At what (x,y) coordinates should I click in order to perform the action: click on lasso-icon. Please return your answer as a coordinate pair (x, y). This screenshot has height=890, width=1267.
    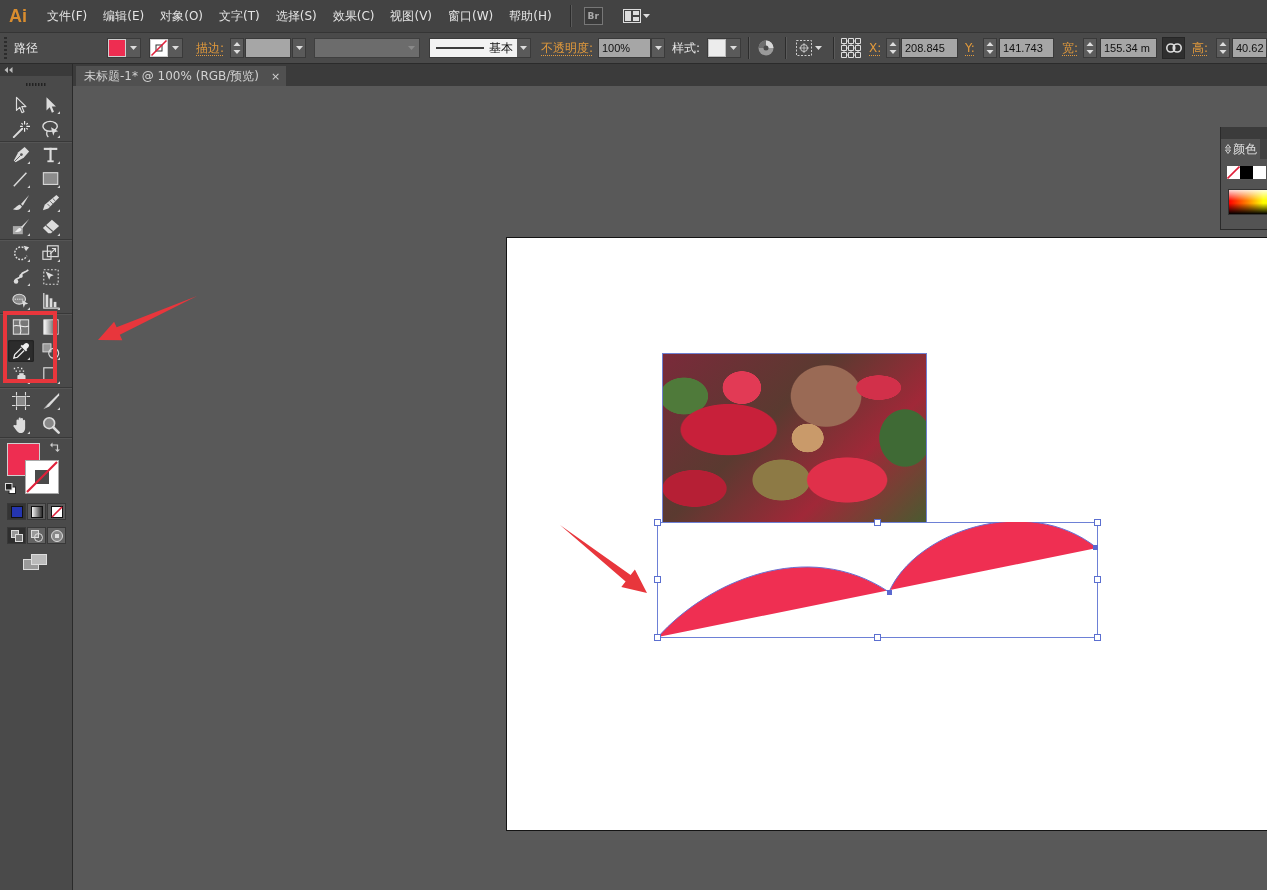
    Looking at the image, I should click on (51, 129).